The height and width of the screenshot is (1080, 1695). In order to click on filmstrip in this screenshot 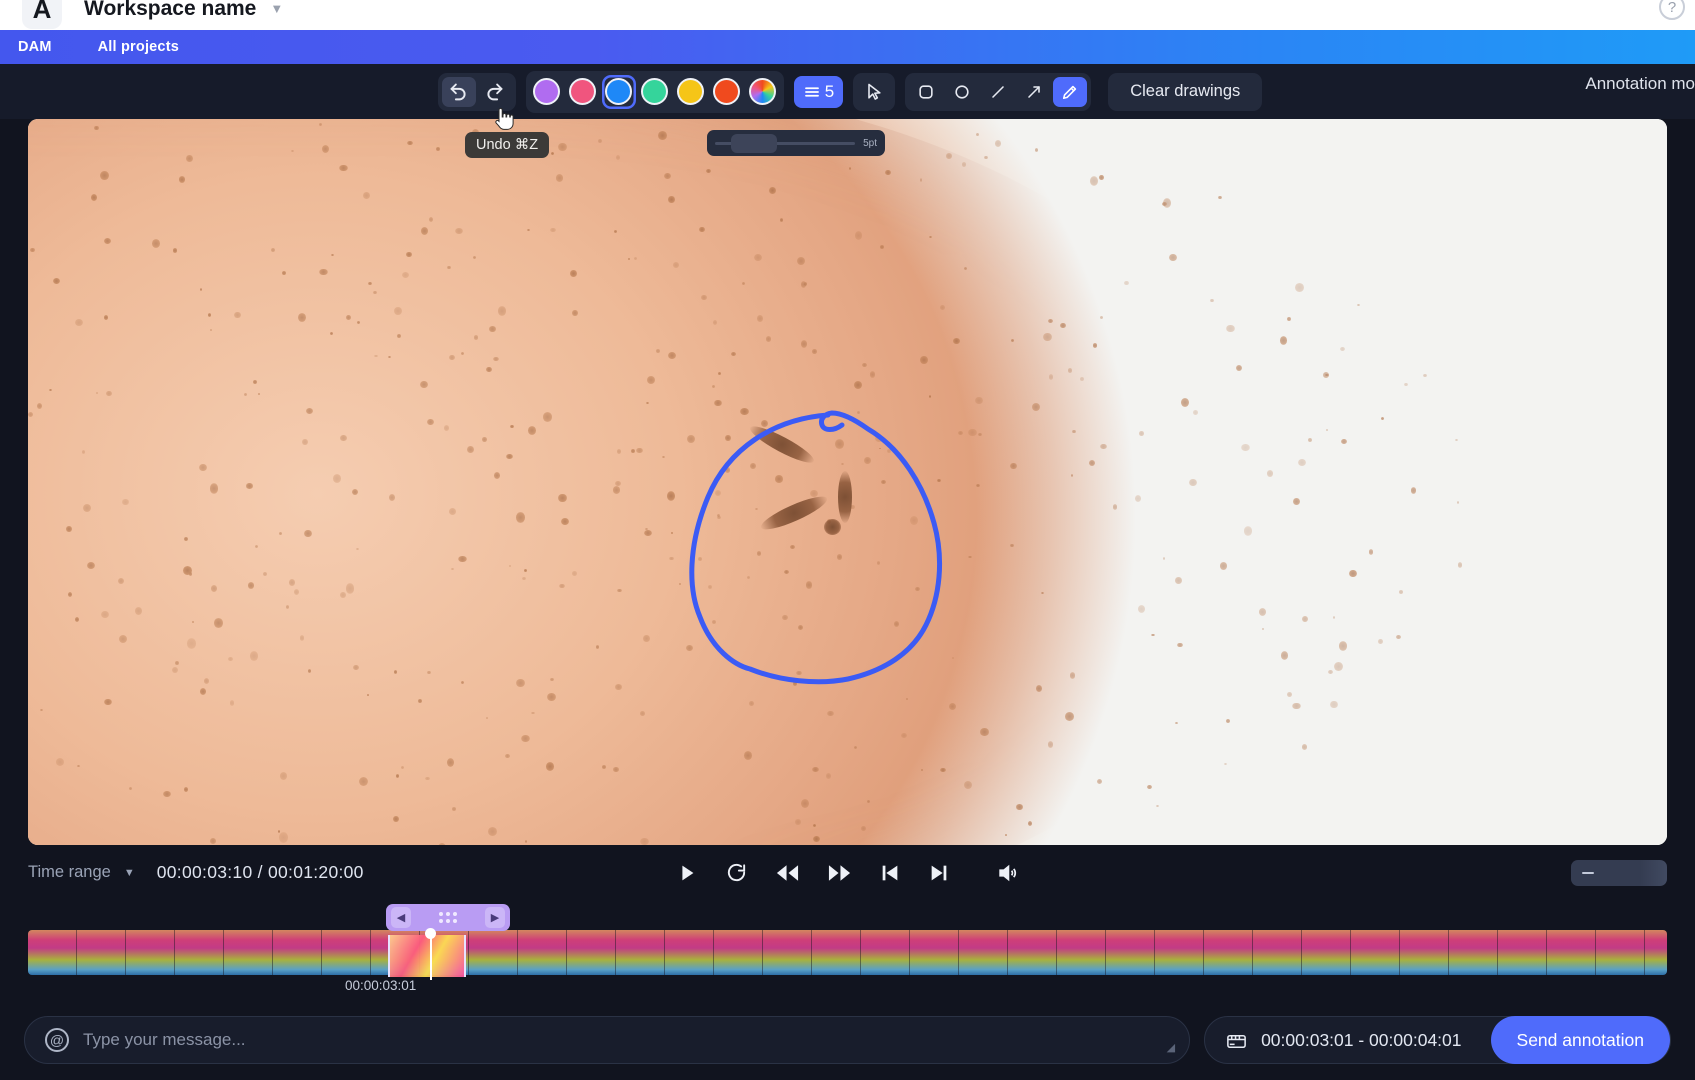, I will do `click(847, 952)`.